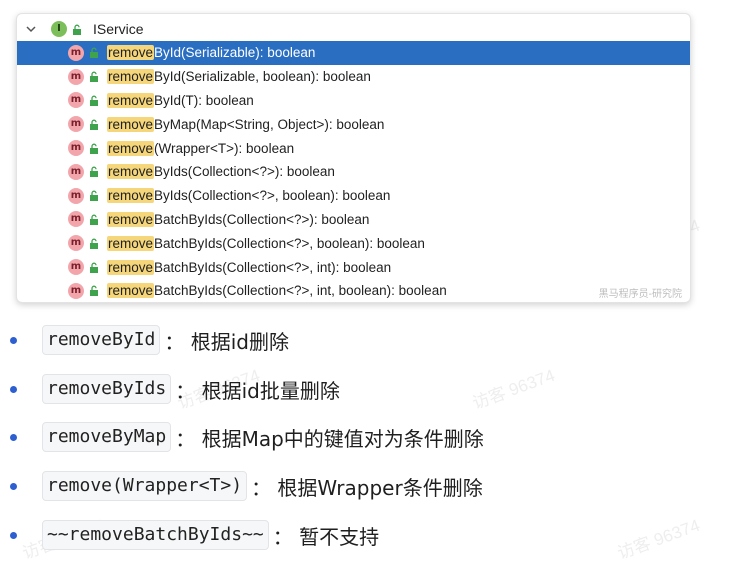  Describe the element at coordinates (235, 53) in the screenshot. I see `signature-rest: ById(Serializable): boolean` at that location.